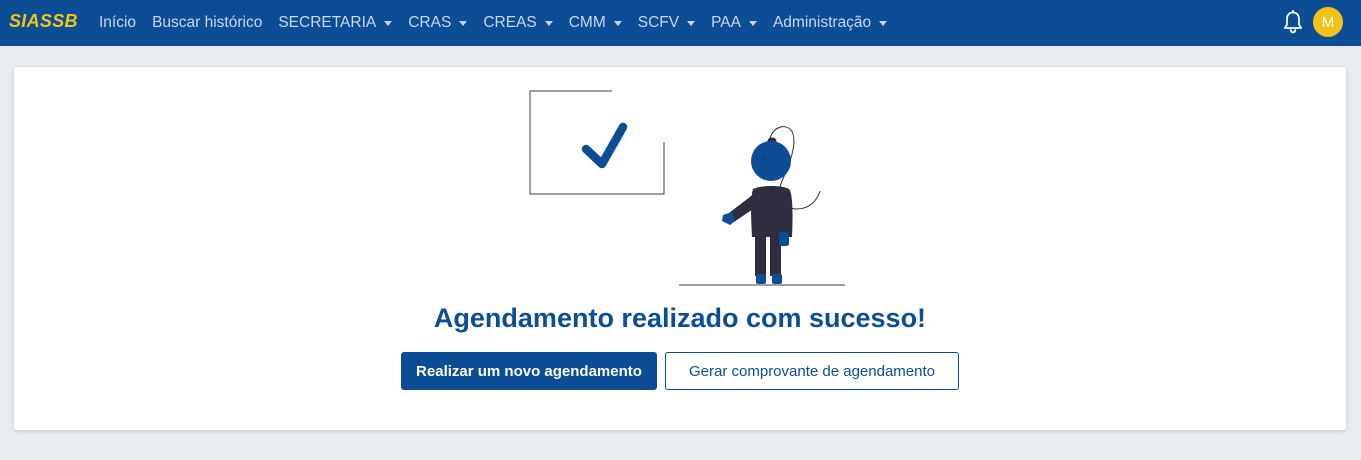 This screenshot has width=1361, height=460. I want to click on nav-dropdown-secretaria: SECRETARIA, so click(335, 23).